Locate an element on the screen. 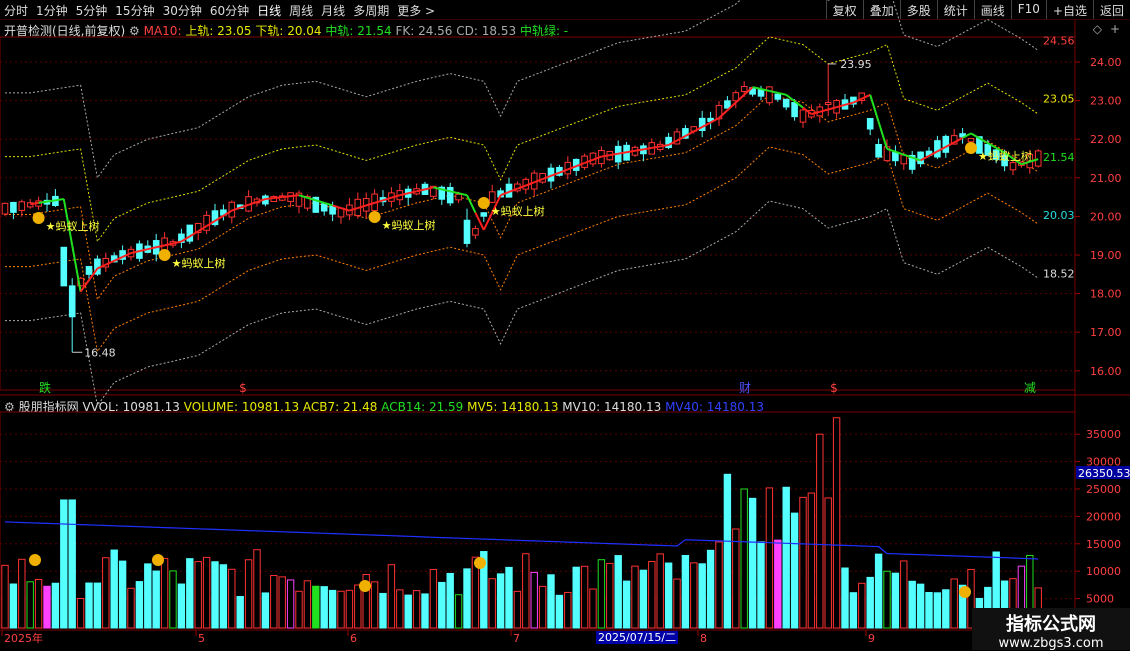 Image resolution: width=1130 pixels, height=651 pixels. period-tab: 更多 > is located at coordinates (416, 11).